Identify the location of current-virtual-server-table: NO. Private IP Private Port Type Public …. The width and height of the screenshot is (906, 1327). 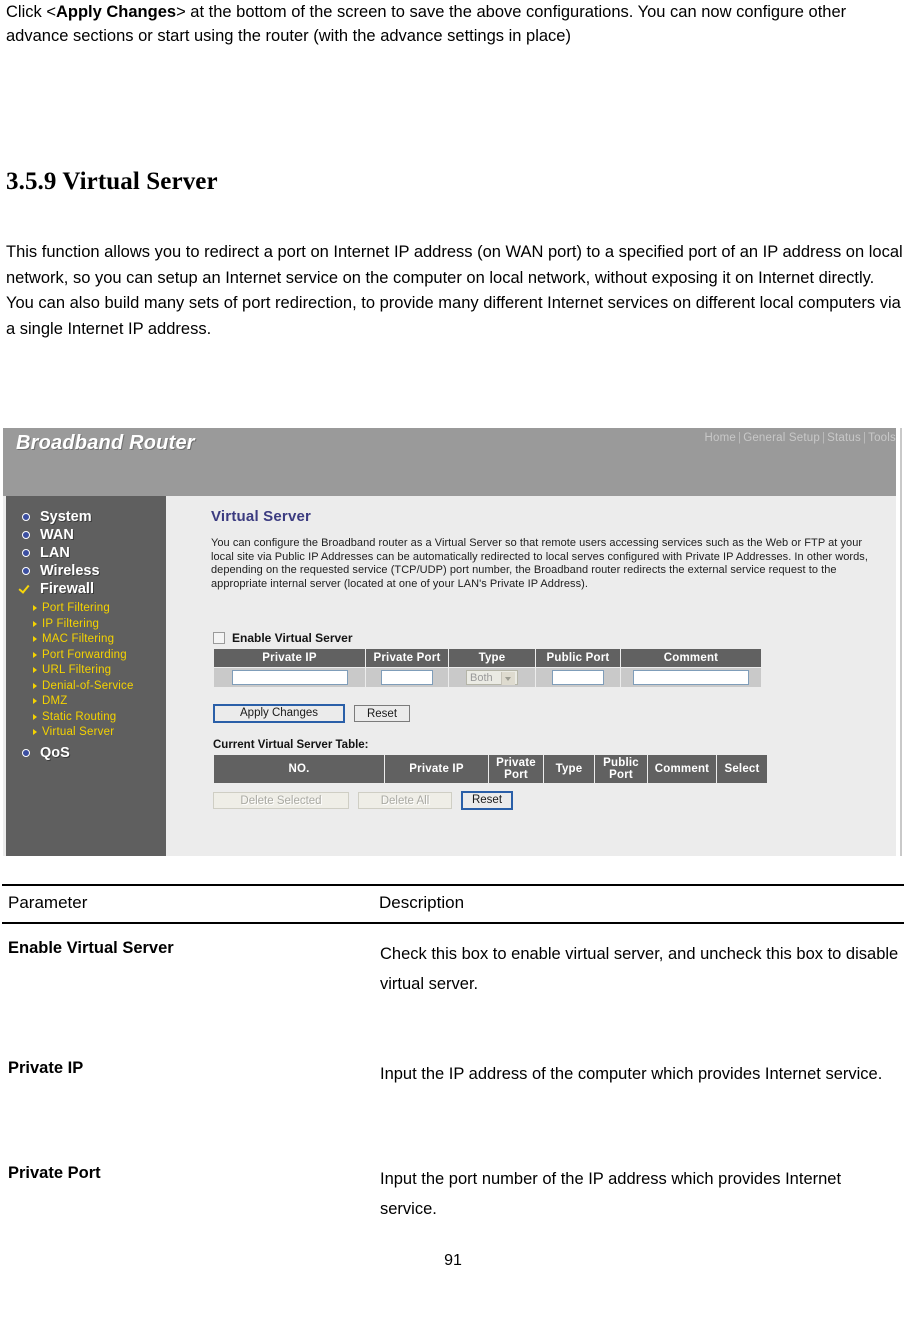
(490, 769).